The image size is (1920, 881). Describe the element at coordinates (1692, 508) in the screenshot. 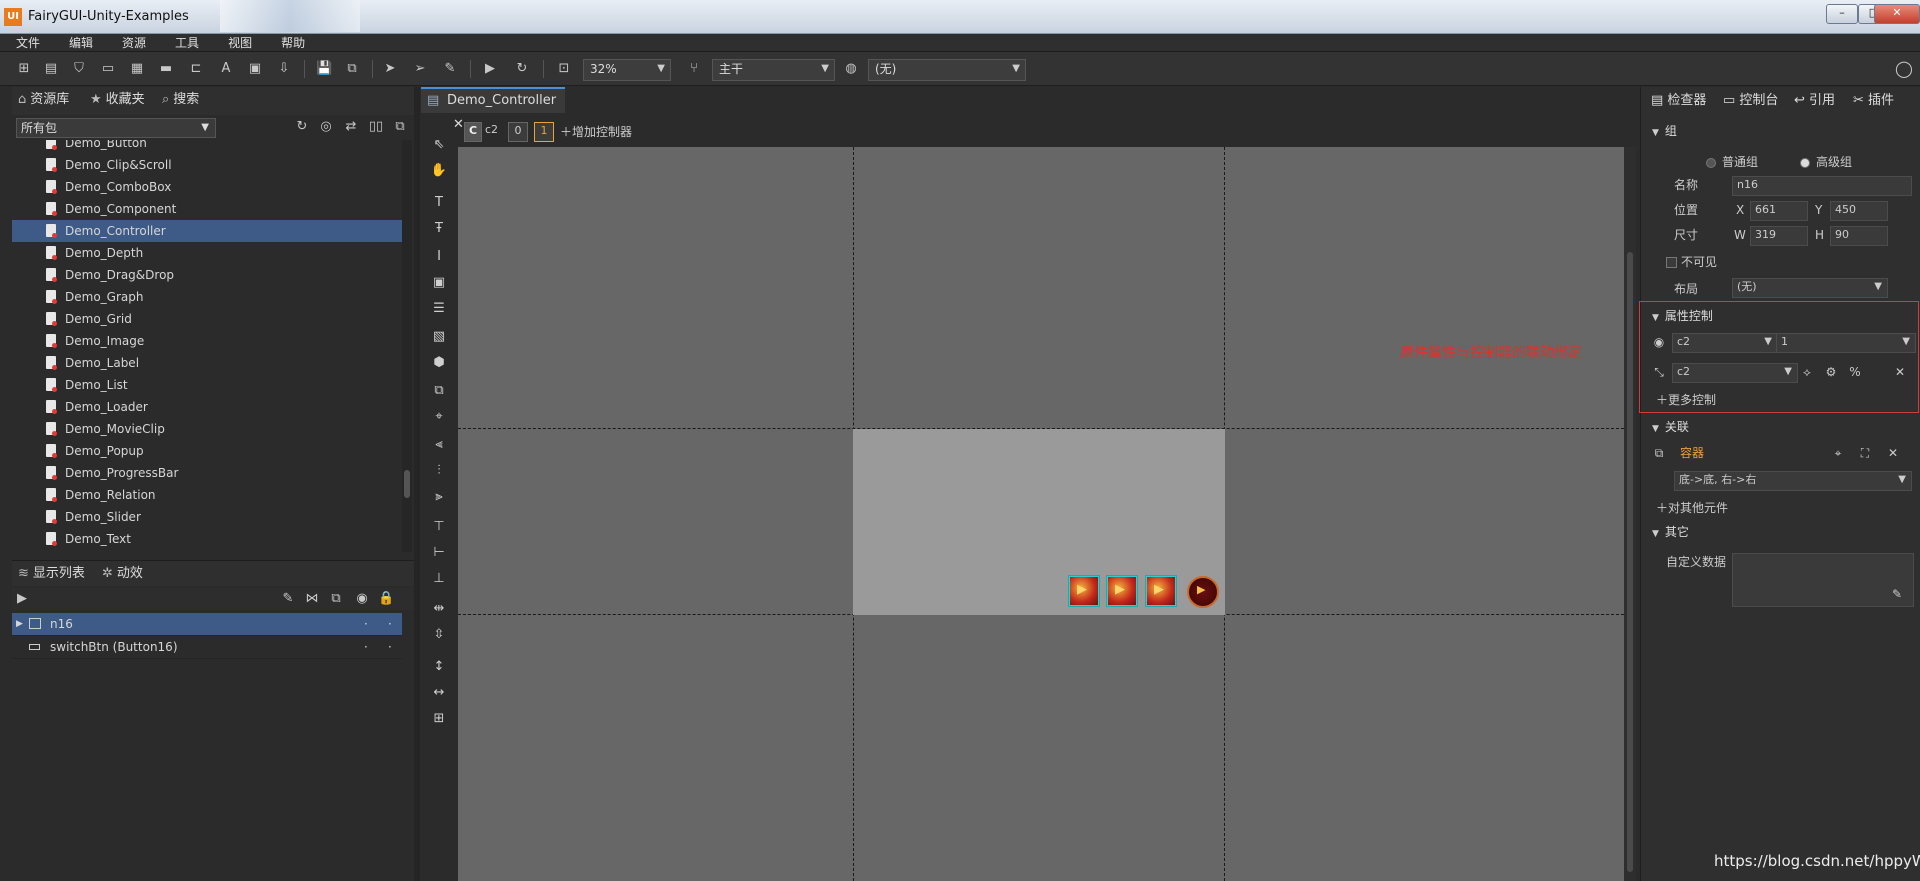

I see `add-relation-button: ＋对其他元件` at that location.